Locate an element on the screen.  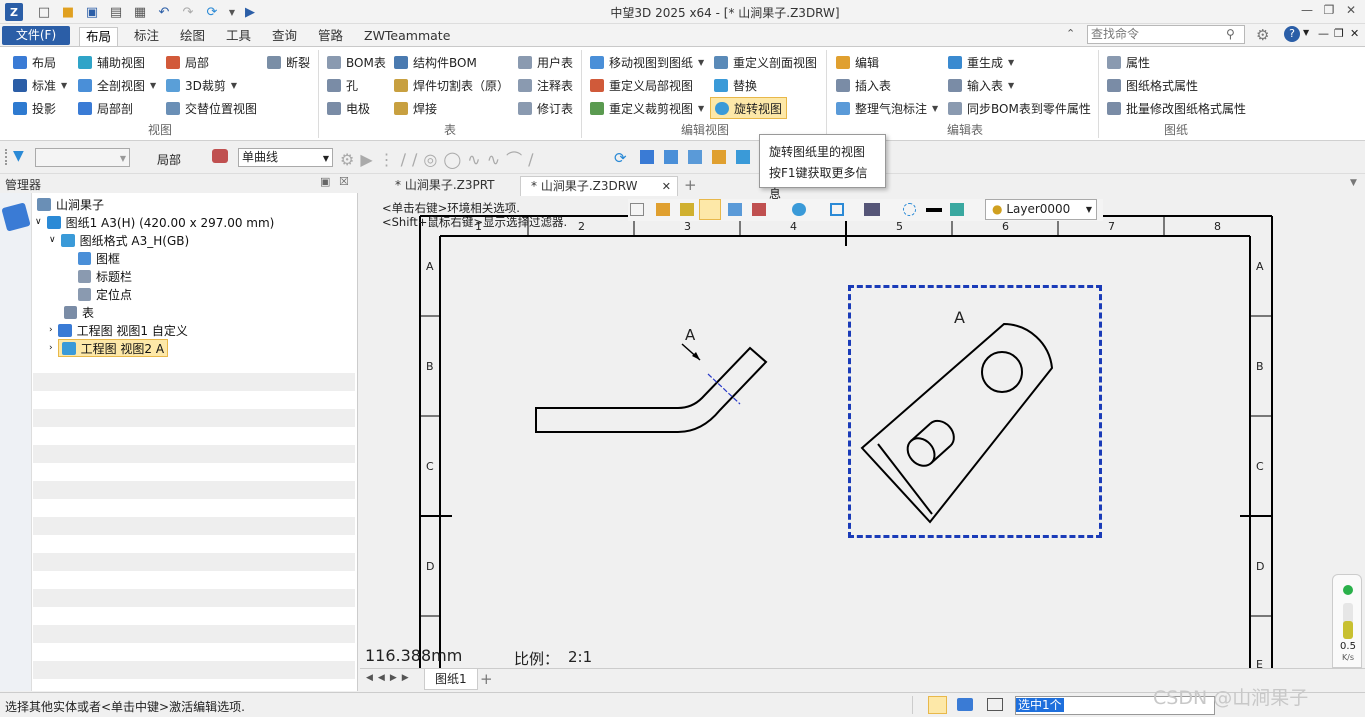
import-table-button: 输入表 ▼ is located at coordinates (981, 85).